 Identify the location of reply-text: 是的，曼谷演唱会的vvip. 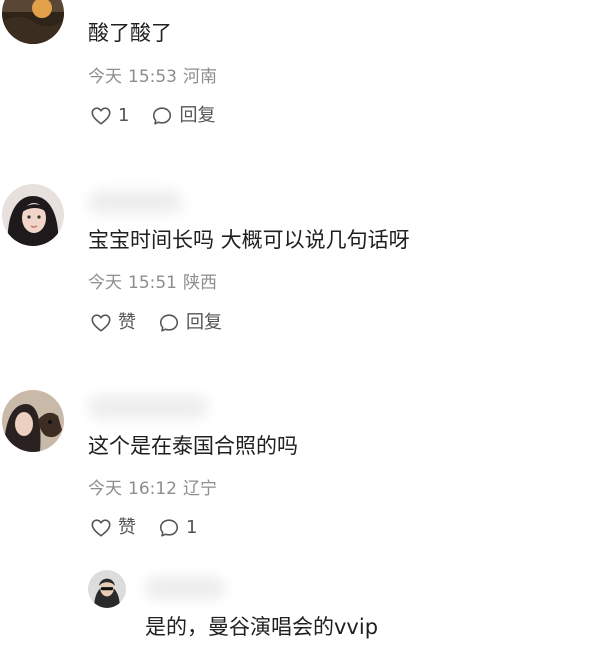
(262, 627).